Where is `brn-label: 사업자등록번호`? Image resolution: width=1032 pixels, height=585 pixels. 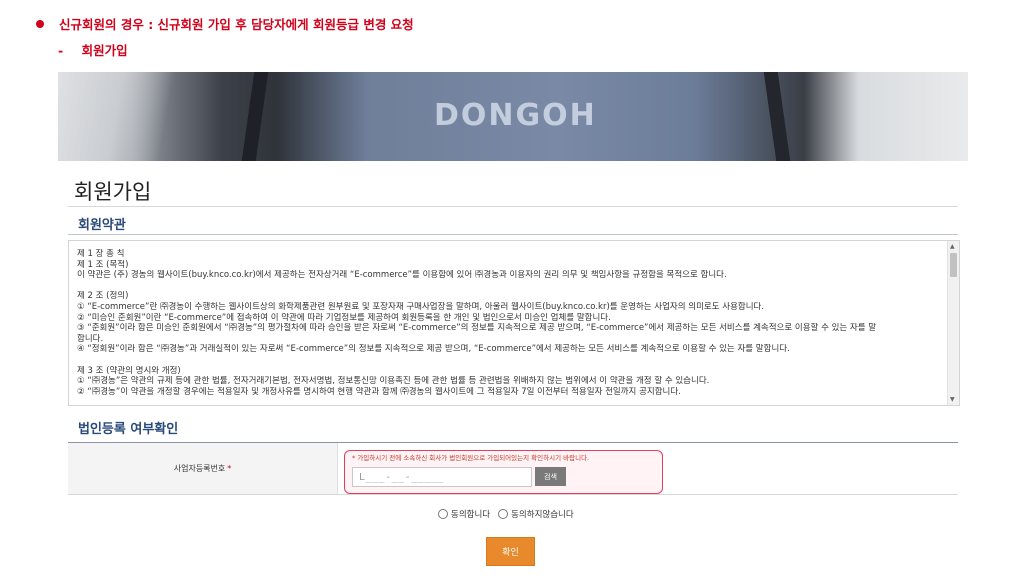 brn-label: 사업자등록번호 is located at coordinates (199, 468).